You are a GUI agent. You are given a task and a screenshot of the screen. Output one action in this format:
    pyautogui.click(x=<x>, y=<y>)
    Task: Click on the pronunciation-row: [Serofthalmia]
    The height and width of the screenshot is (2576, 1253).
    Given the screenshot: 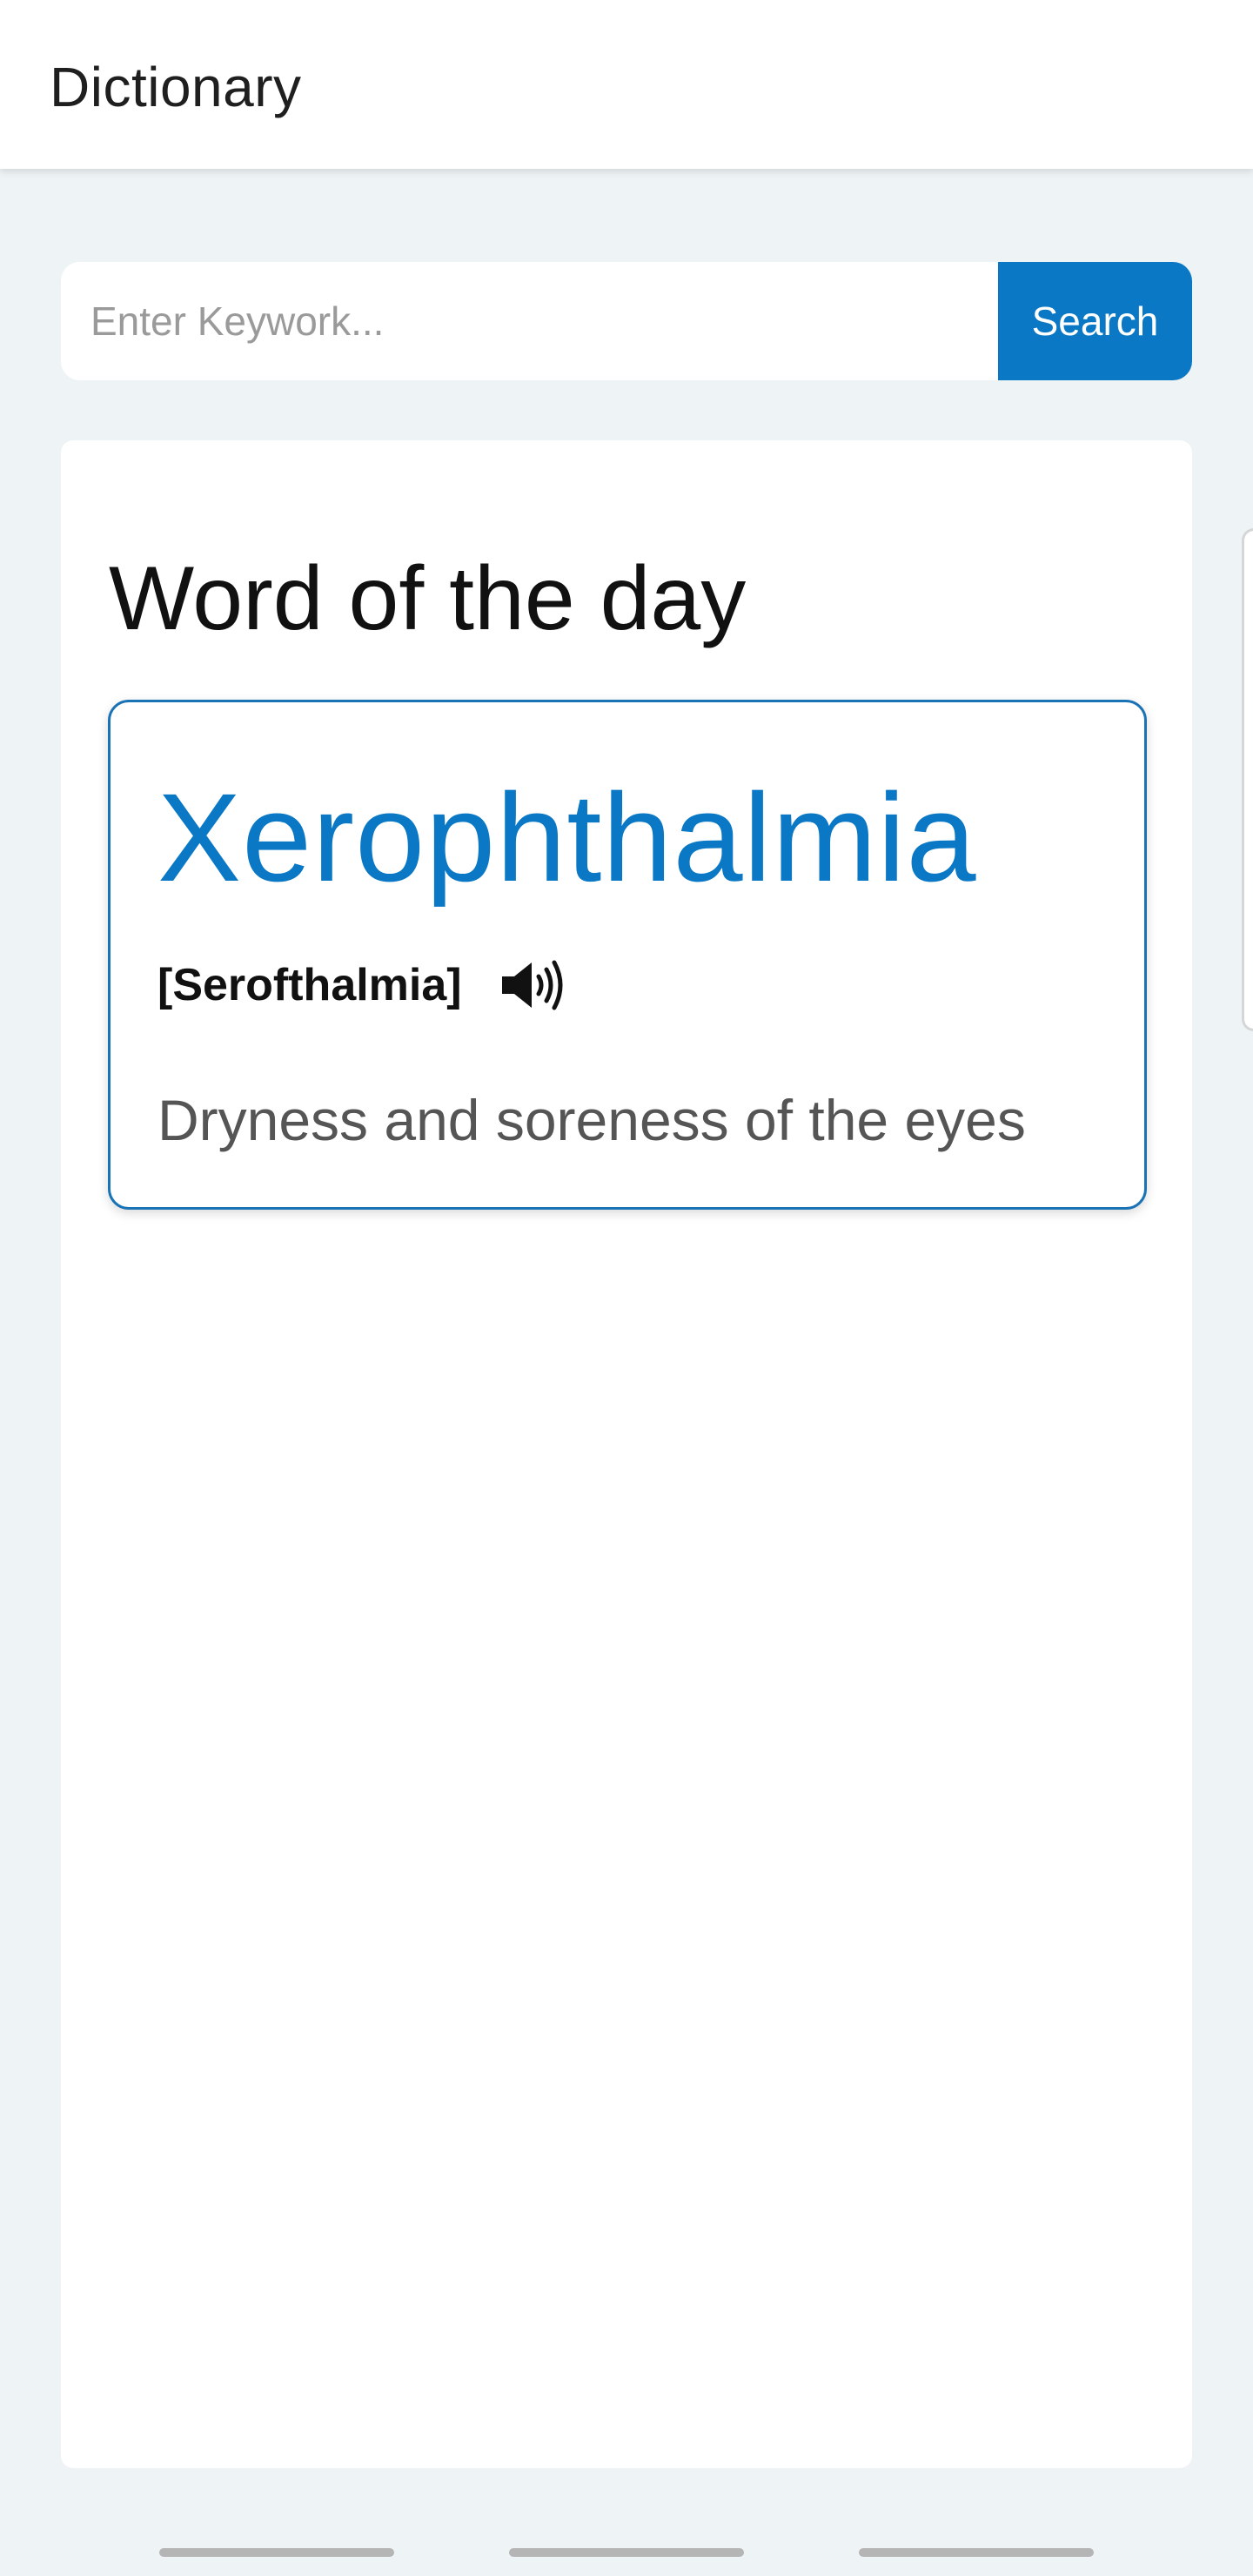 What is the action you would take?
    pyautogui.click(x=361, y=986)
    